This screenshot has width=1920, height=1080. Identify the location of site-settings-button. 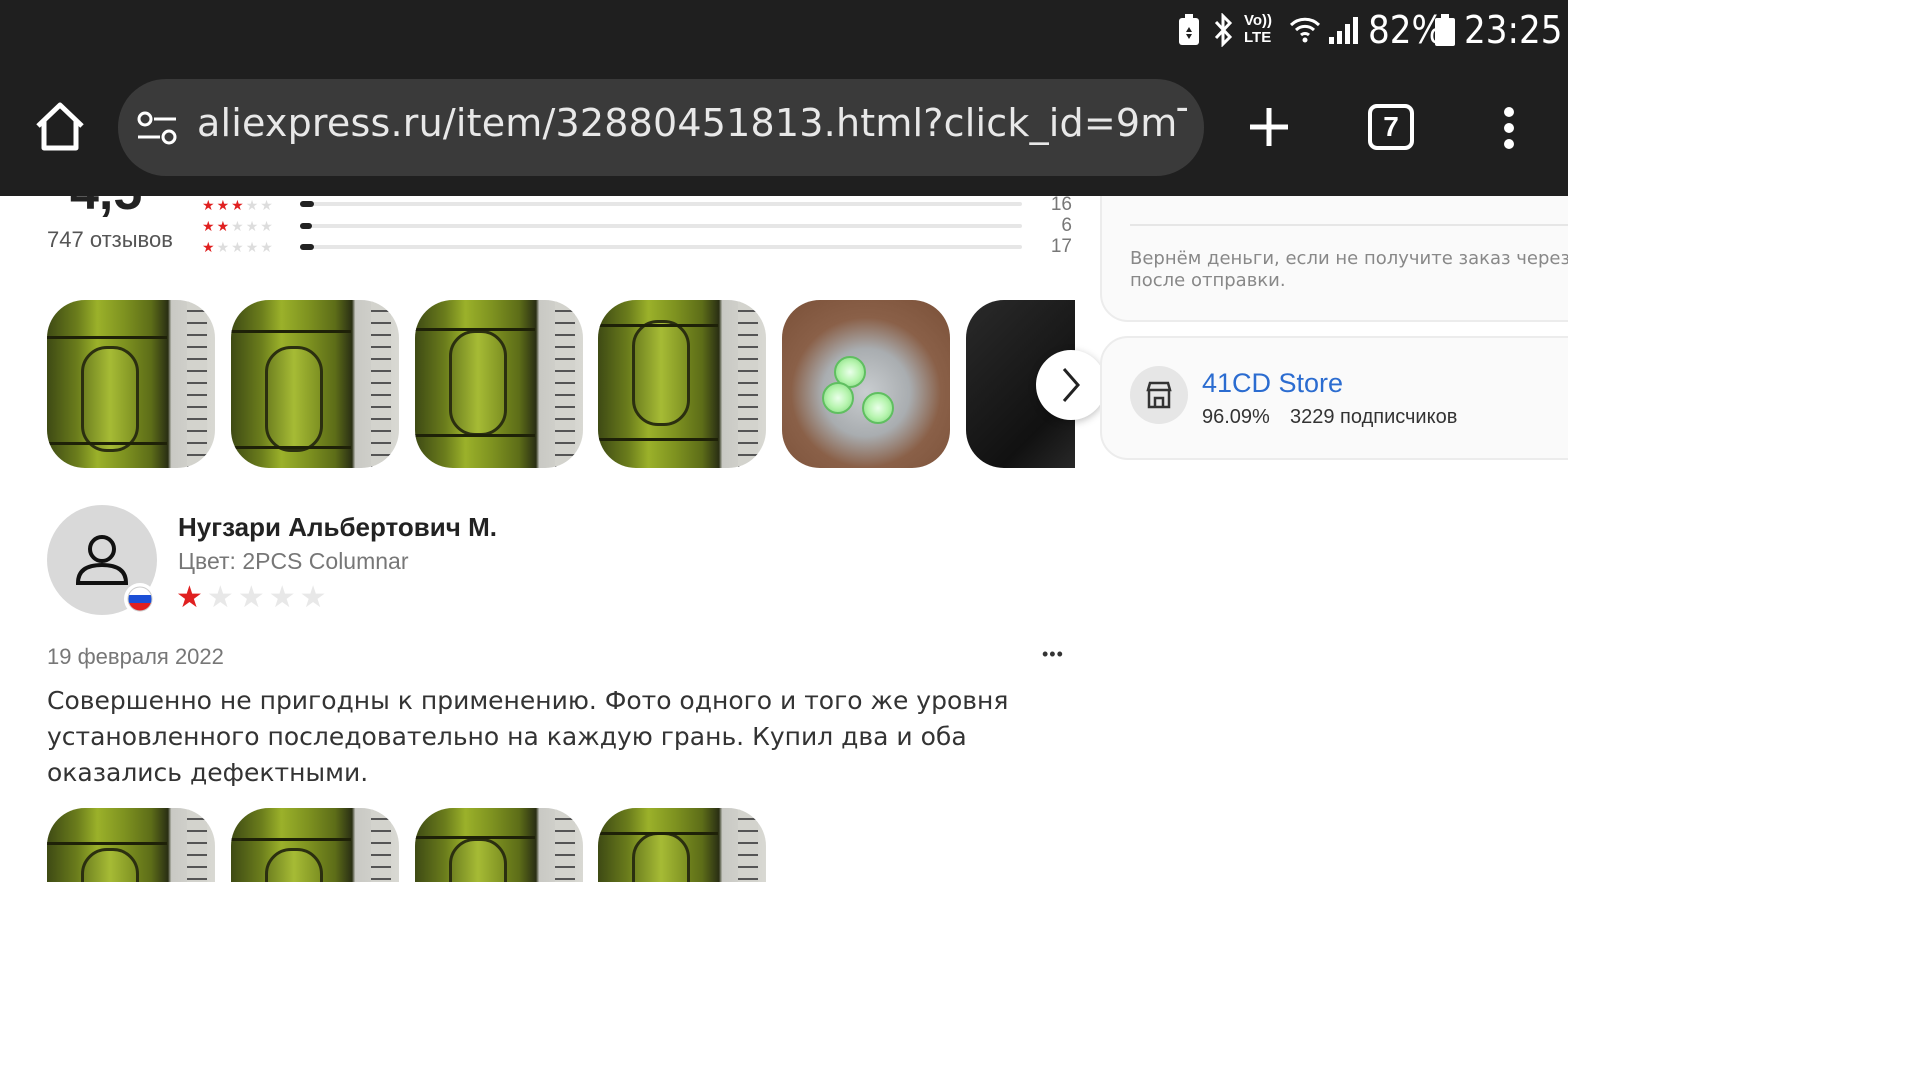
(158, 128).